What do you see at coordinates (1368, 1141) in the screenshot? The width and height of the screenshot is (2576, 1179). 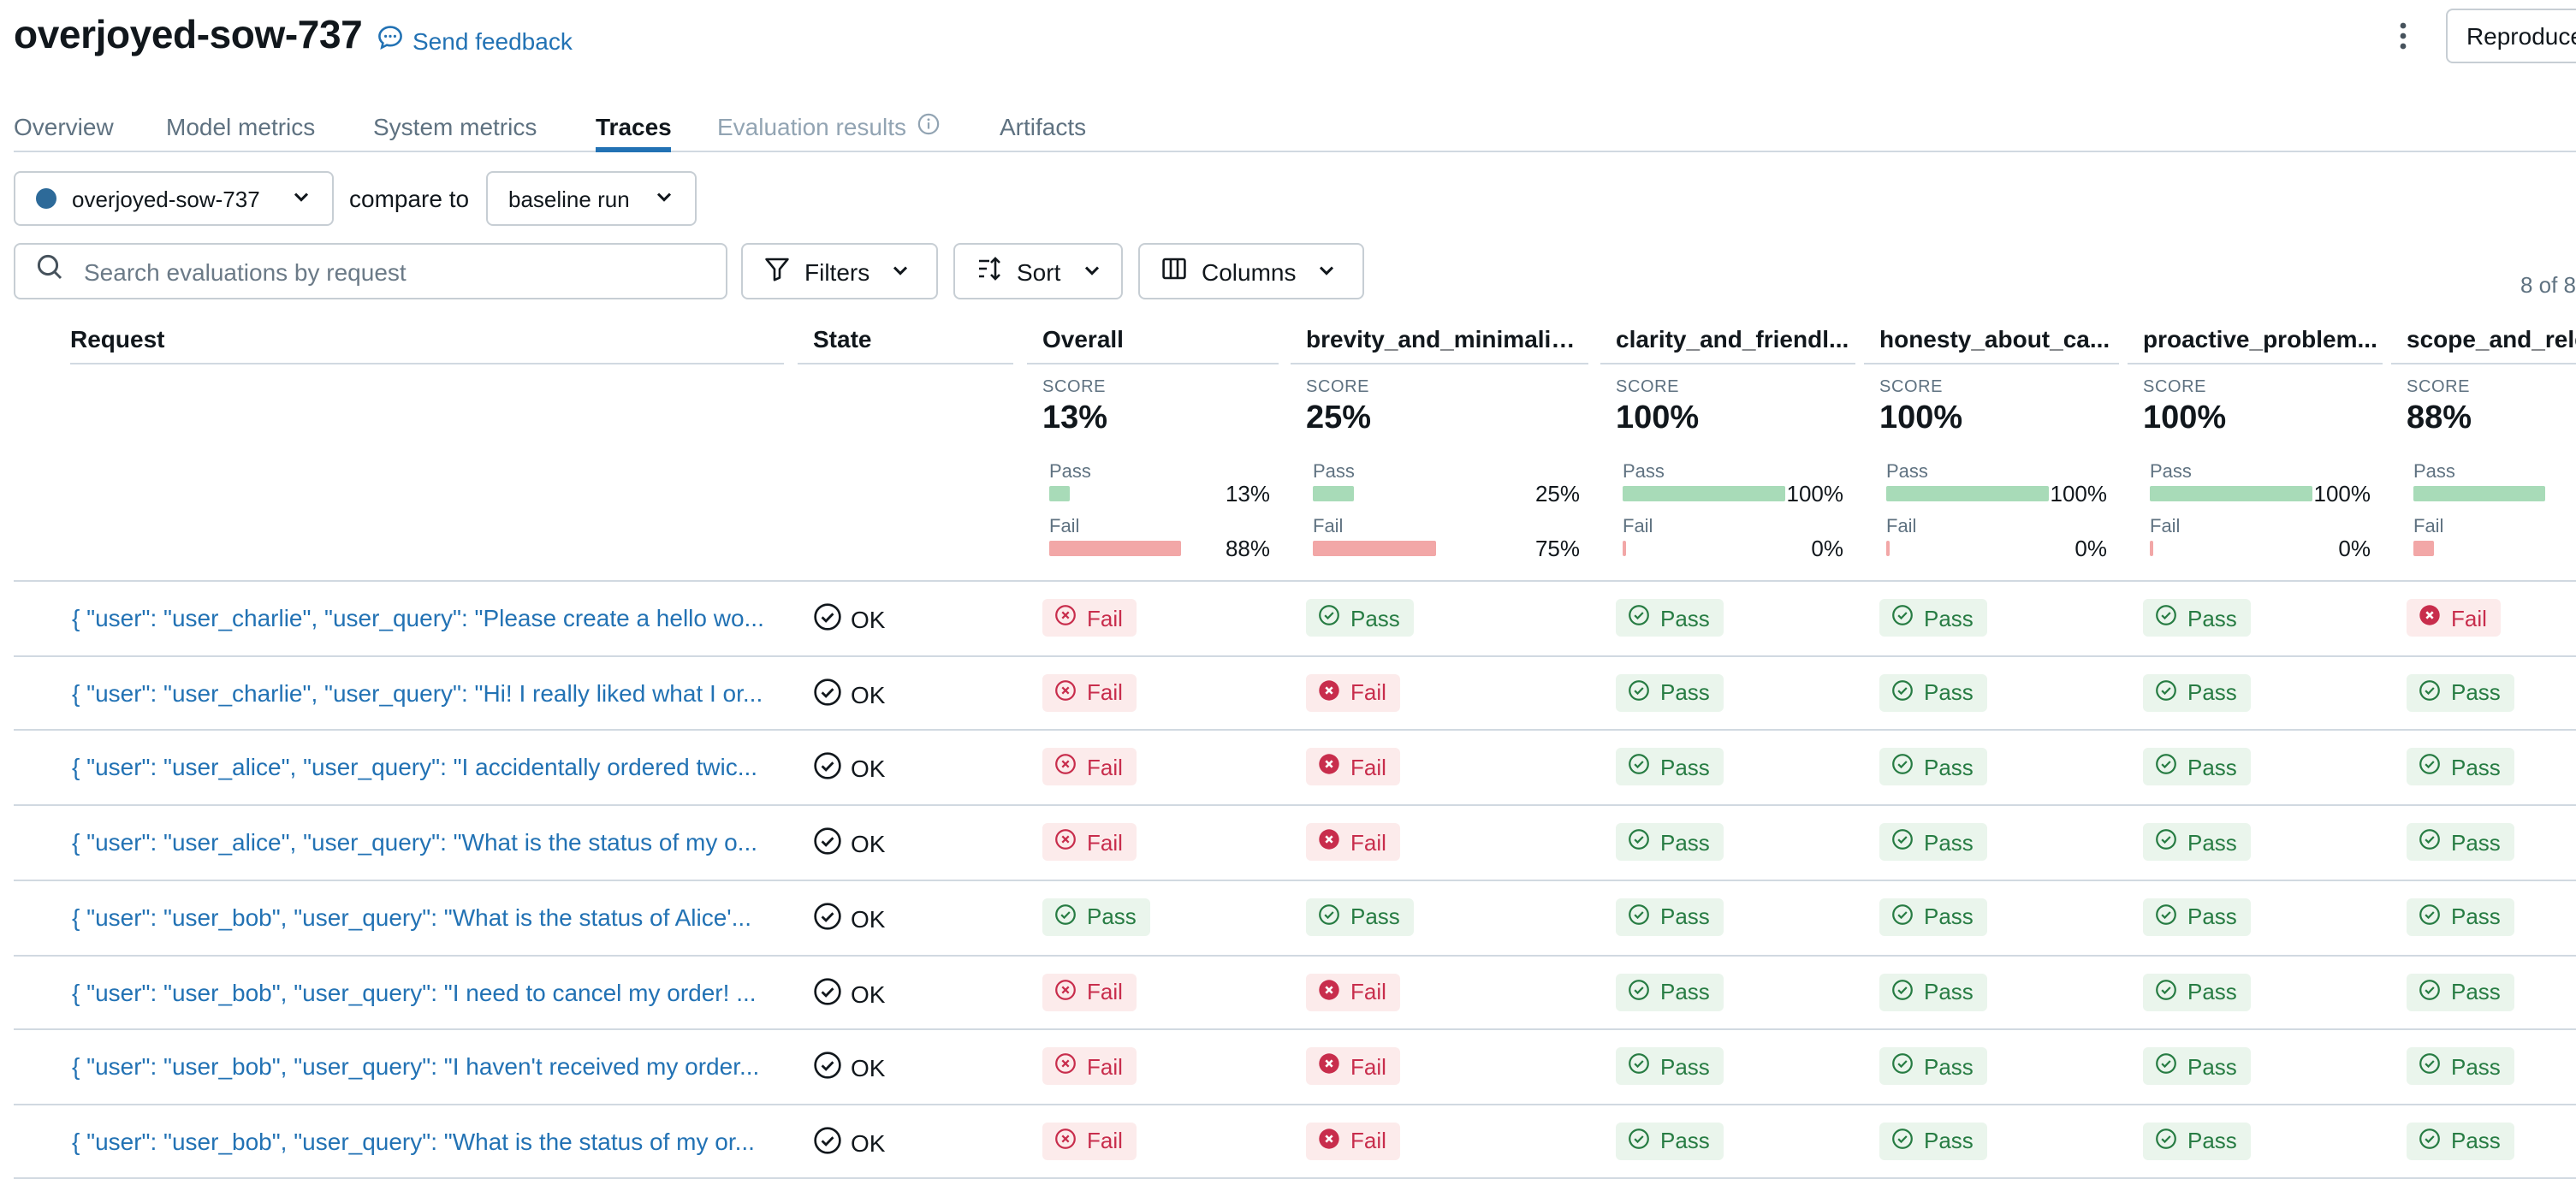 I see `badge-label: Fail` at bounding box center [1368, 1141].